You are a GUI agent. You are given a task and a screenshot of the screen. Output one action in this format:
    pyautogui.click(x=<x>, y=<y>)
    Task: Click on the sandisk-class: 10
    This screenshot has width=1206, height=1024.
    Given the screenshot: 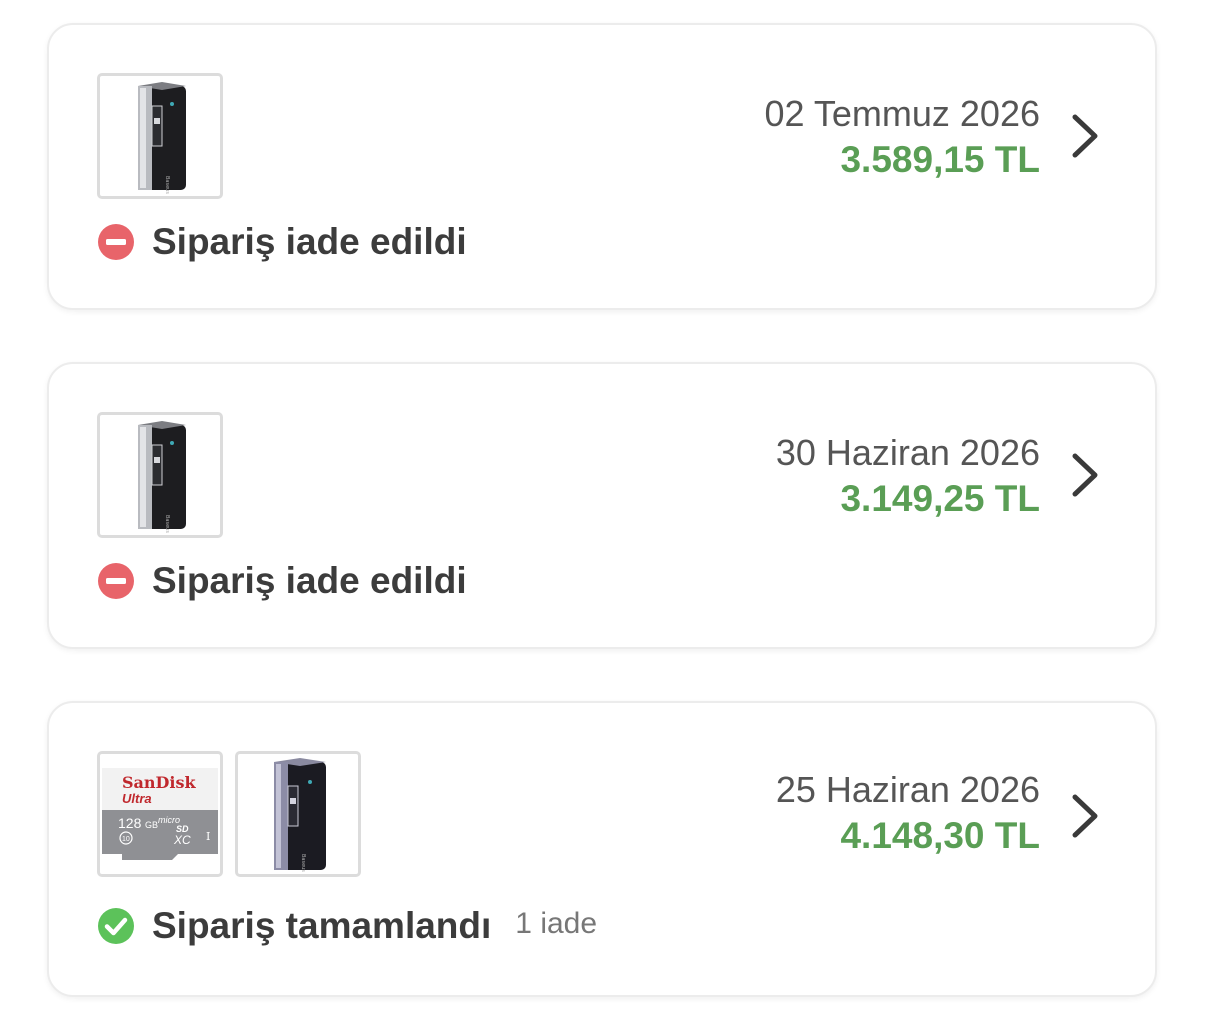 What is the action you would take?
    pyautogui.click(x=126, y=839)
    